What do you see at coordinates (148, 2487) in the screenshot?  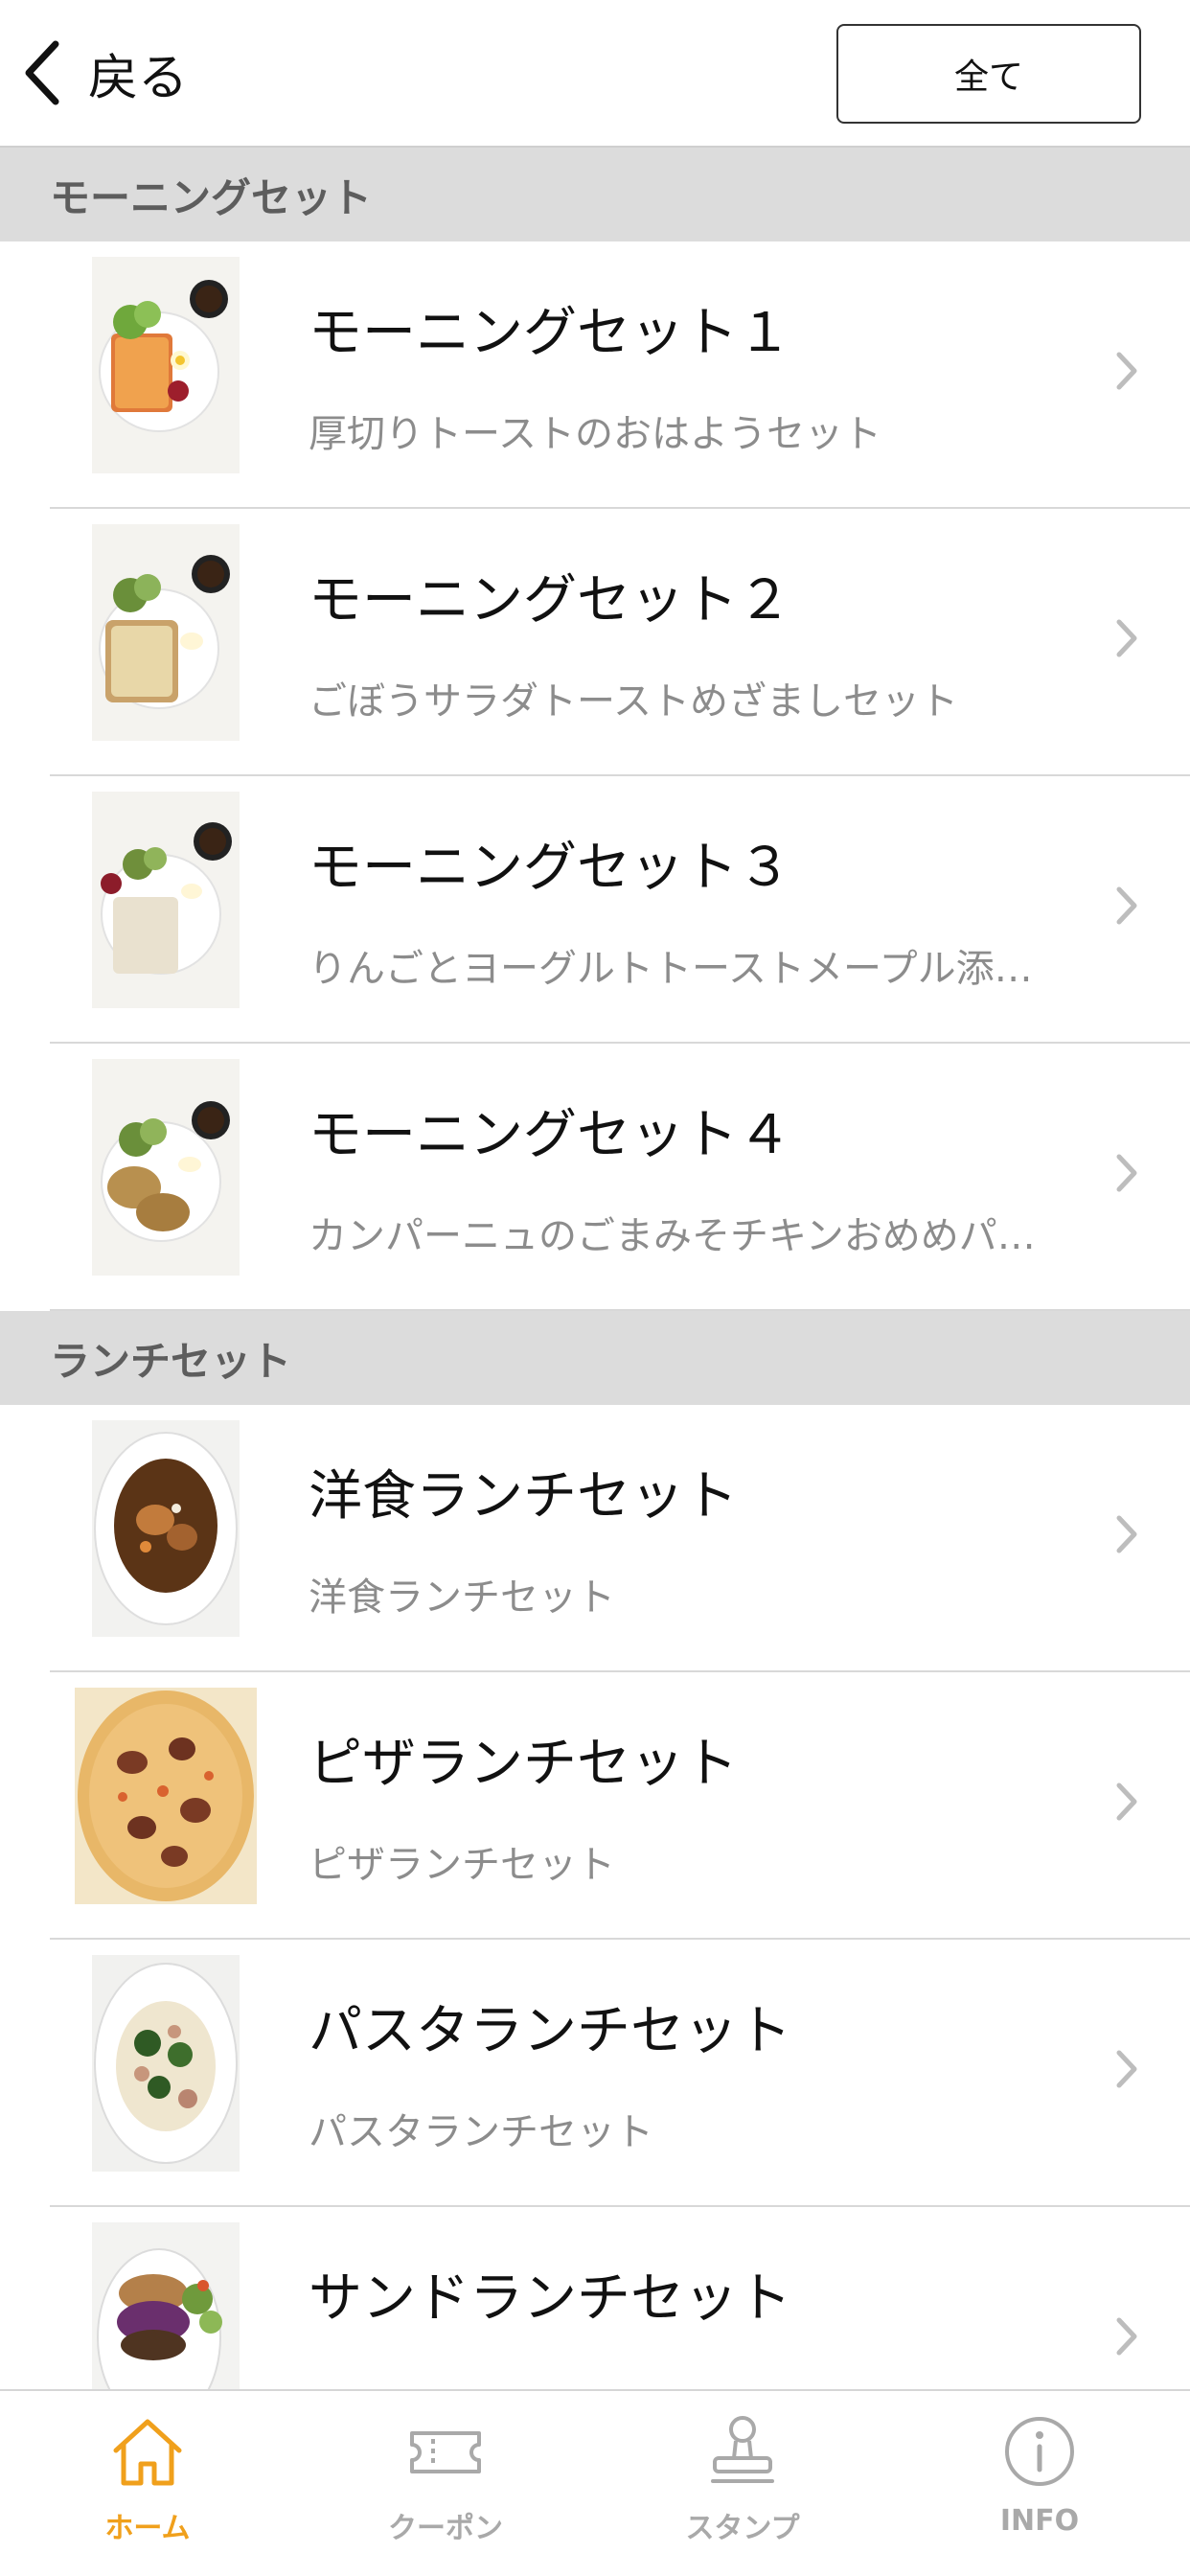 I see `tab-home: ホーム` at bounding box center [148, 2487].